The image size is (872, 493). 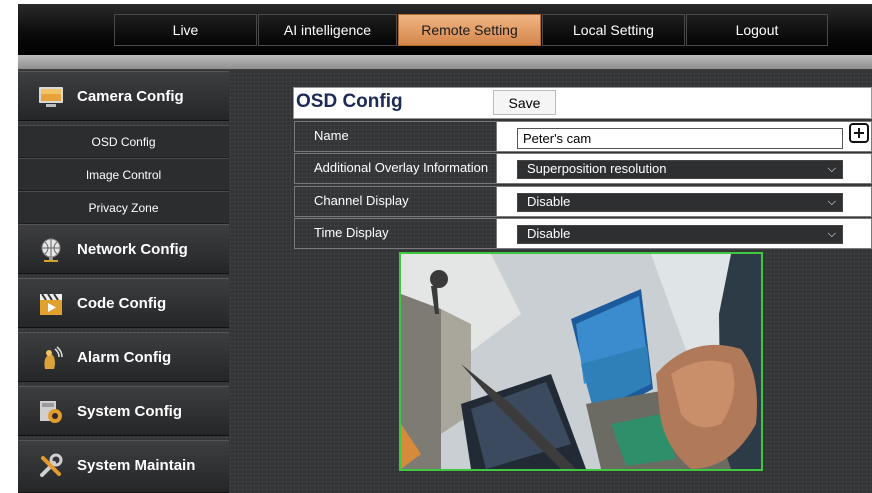 I want to click on sidebar-item-alarm-config: Alarm Config, so click(x=123, y=357).